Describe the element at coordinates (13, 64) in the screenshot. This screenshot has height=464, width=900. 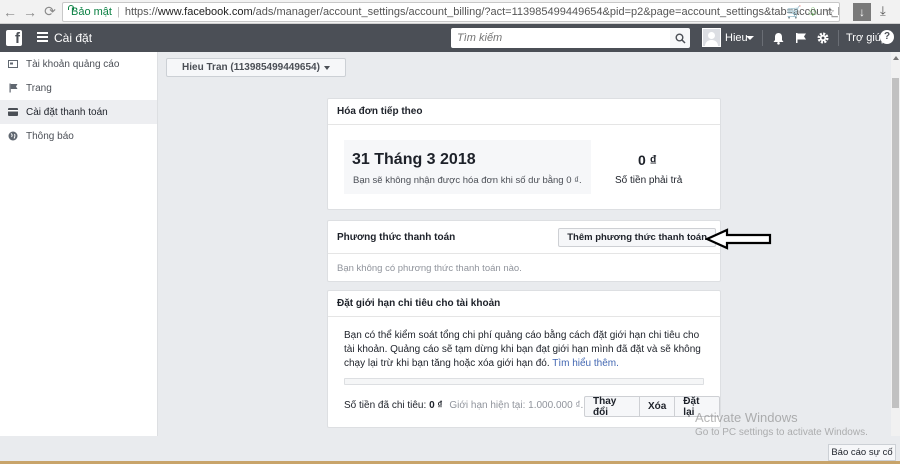
I see `ad-account-icon` at that location.